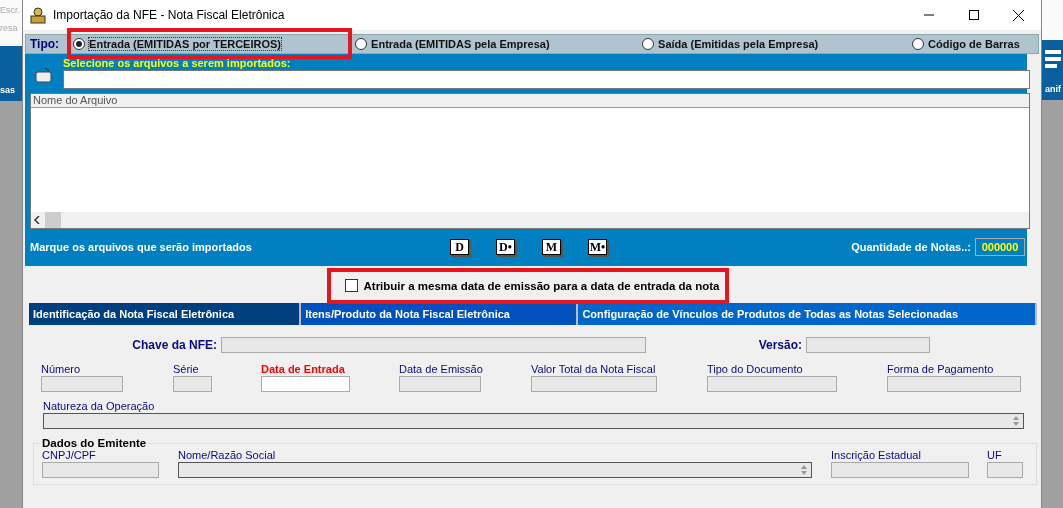 This screenshot has height=508, width=1063. I want to click on field-label: Data de Emissão, so click(441, 369).